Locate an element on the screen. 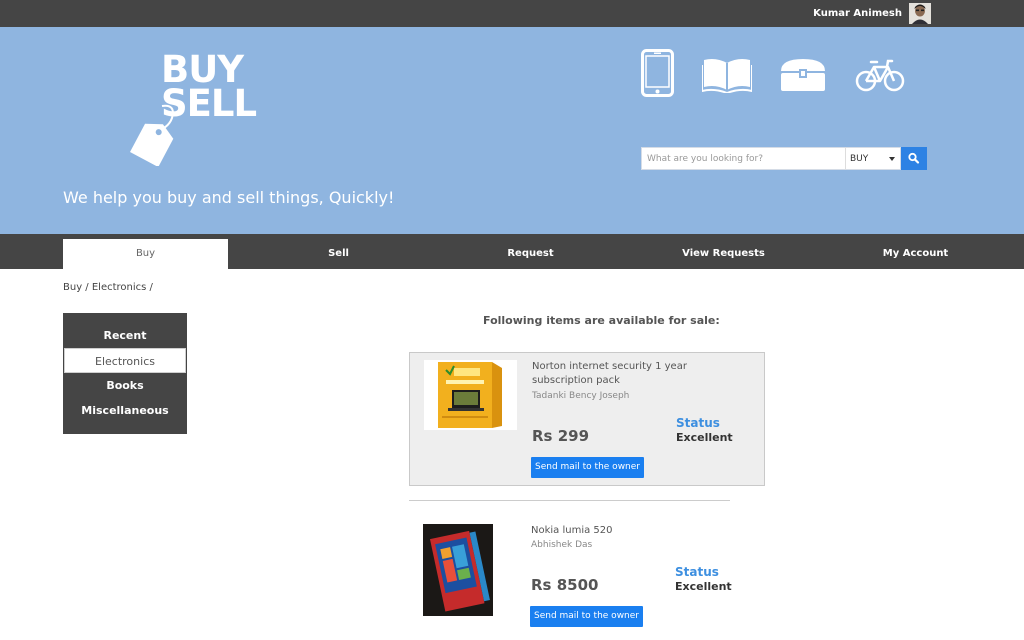 The image size is (1024, 640). search-input: What are you looking for? is located at coordinates (743, 158).